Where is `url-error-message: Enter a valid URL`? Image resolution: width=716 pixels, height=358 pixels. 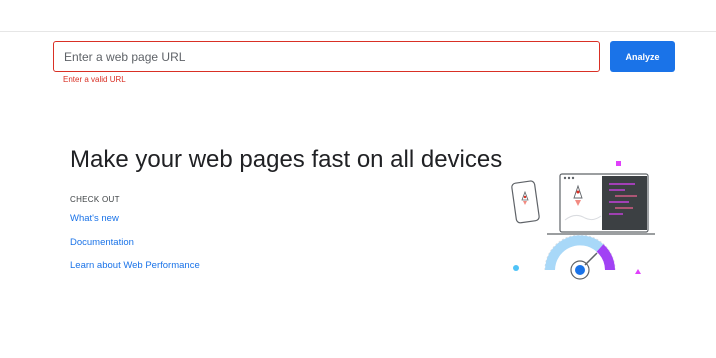 url-error-message: Enter a valid URL is located at coordinates (94, 79).